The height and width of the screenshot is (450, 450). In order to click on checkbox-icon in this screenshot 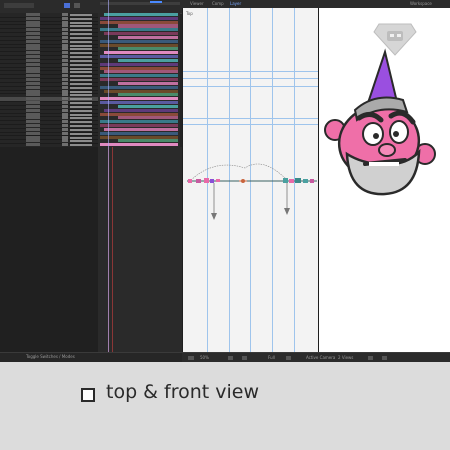, I will do `click(88, 395)`.